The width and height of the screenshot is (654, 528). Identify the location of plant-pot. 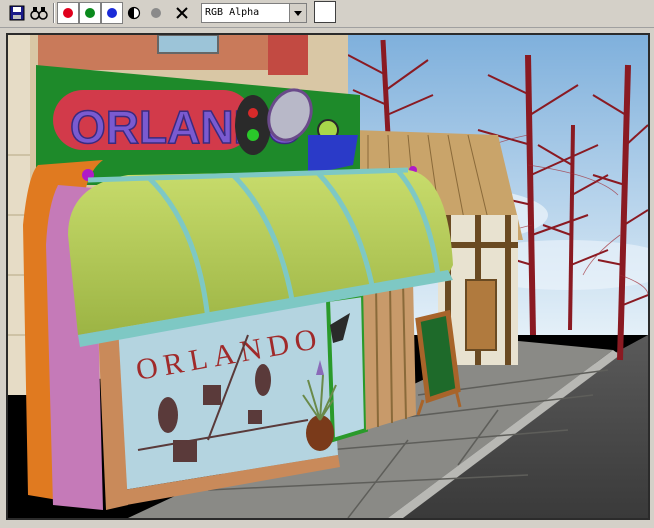
(320, 433).